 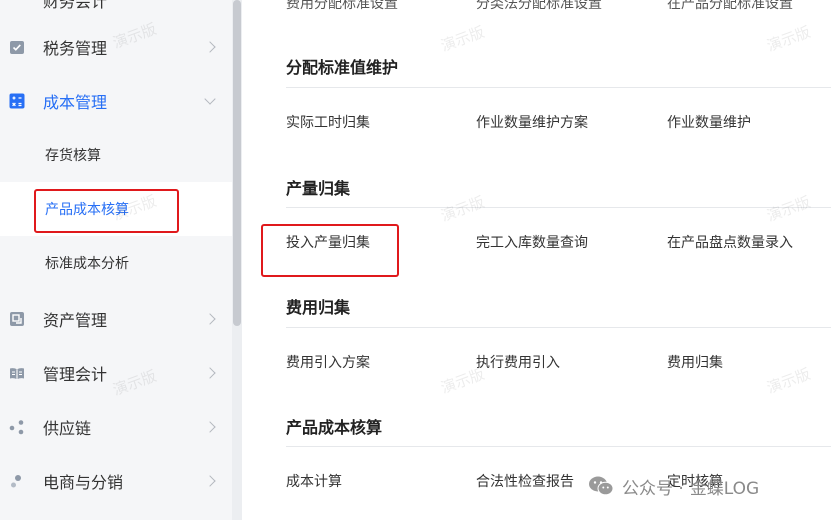 I want to click on link-wip-allocation-standard: 在产品分配标准设置, so click(x=730, y=6).